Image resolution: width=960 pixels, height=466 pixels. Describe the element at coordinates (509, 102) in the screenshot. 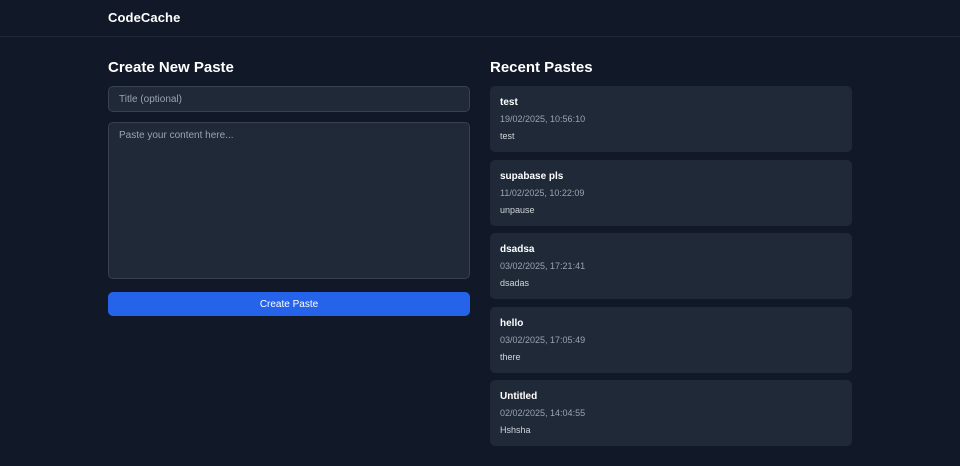

I see `paste-card-title: test` at that location.